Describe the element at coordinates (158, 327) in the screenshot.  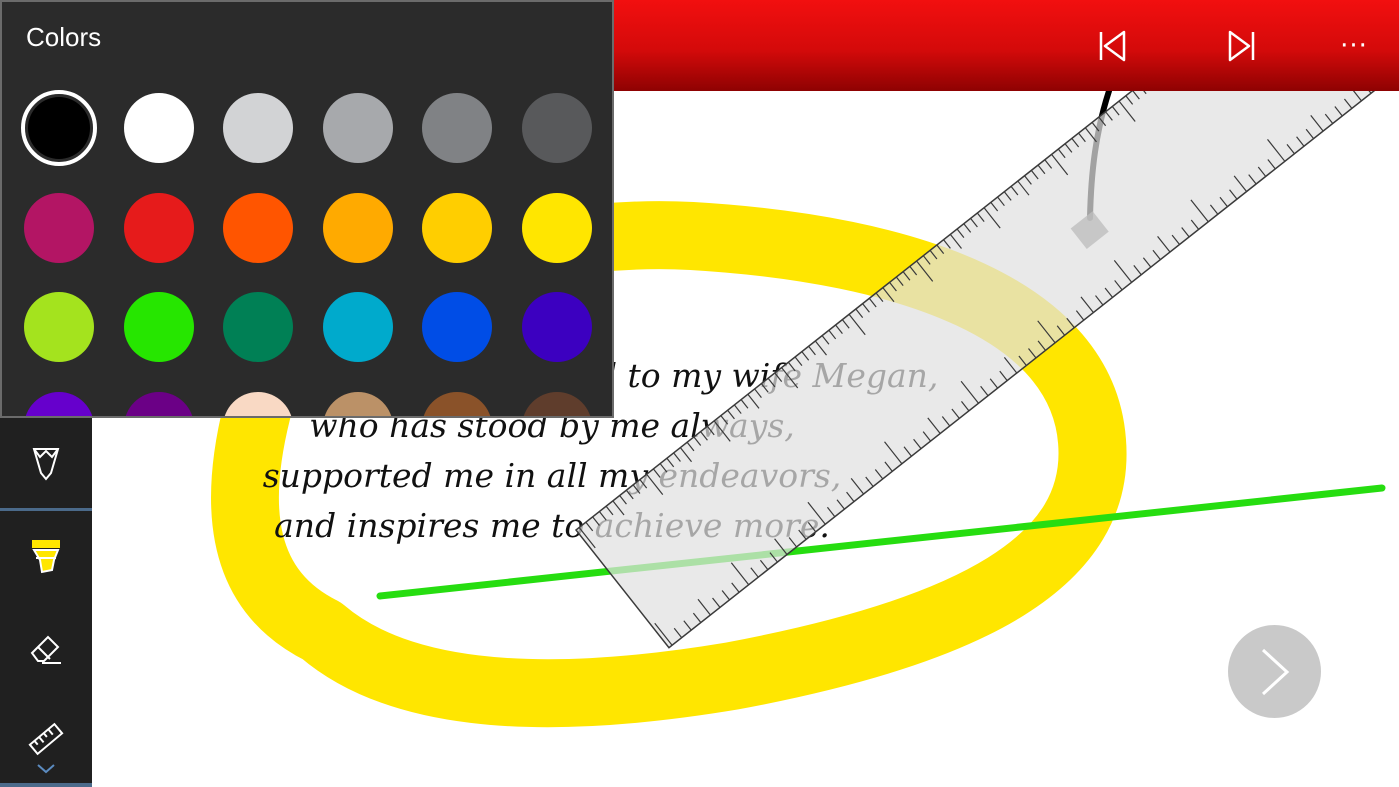
I see `color-swatch-green` at that location.